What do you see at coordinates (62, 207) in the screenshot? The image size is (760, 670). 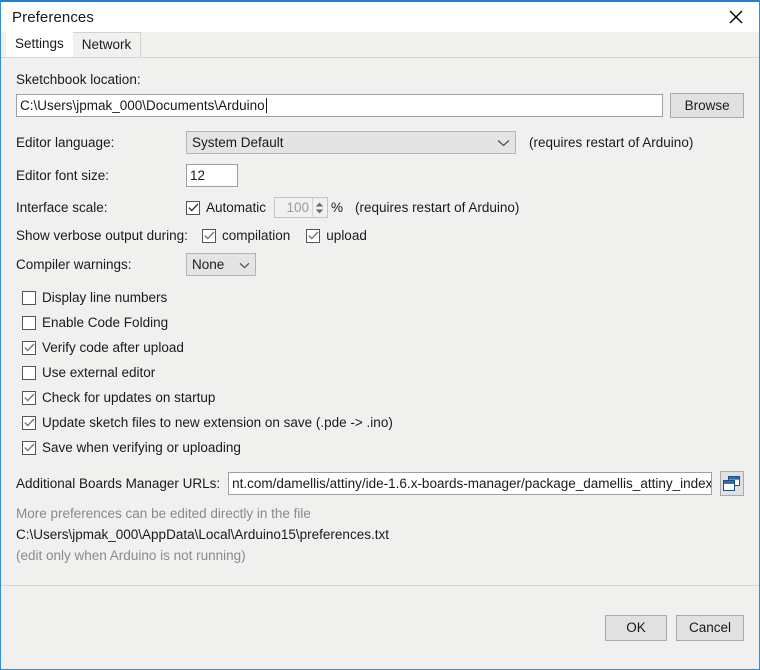 I see `interface-scale-label: Interface scale:` at bounding box center [62, 207].